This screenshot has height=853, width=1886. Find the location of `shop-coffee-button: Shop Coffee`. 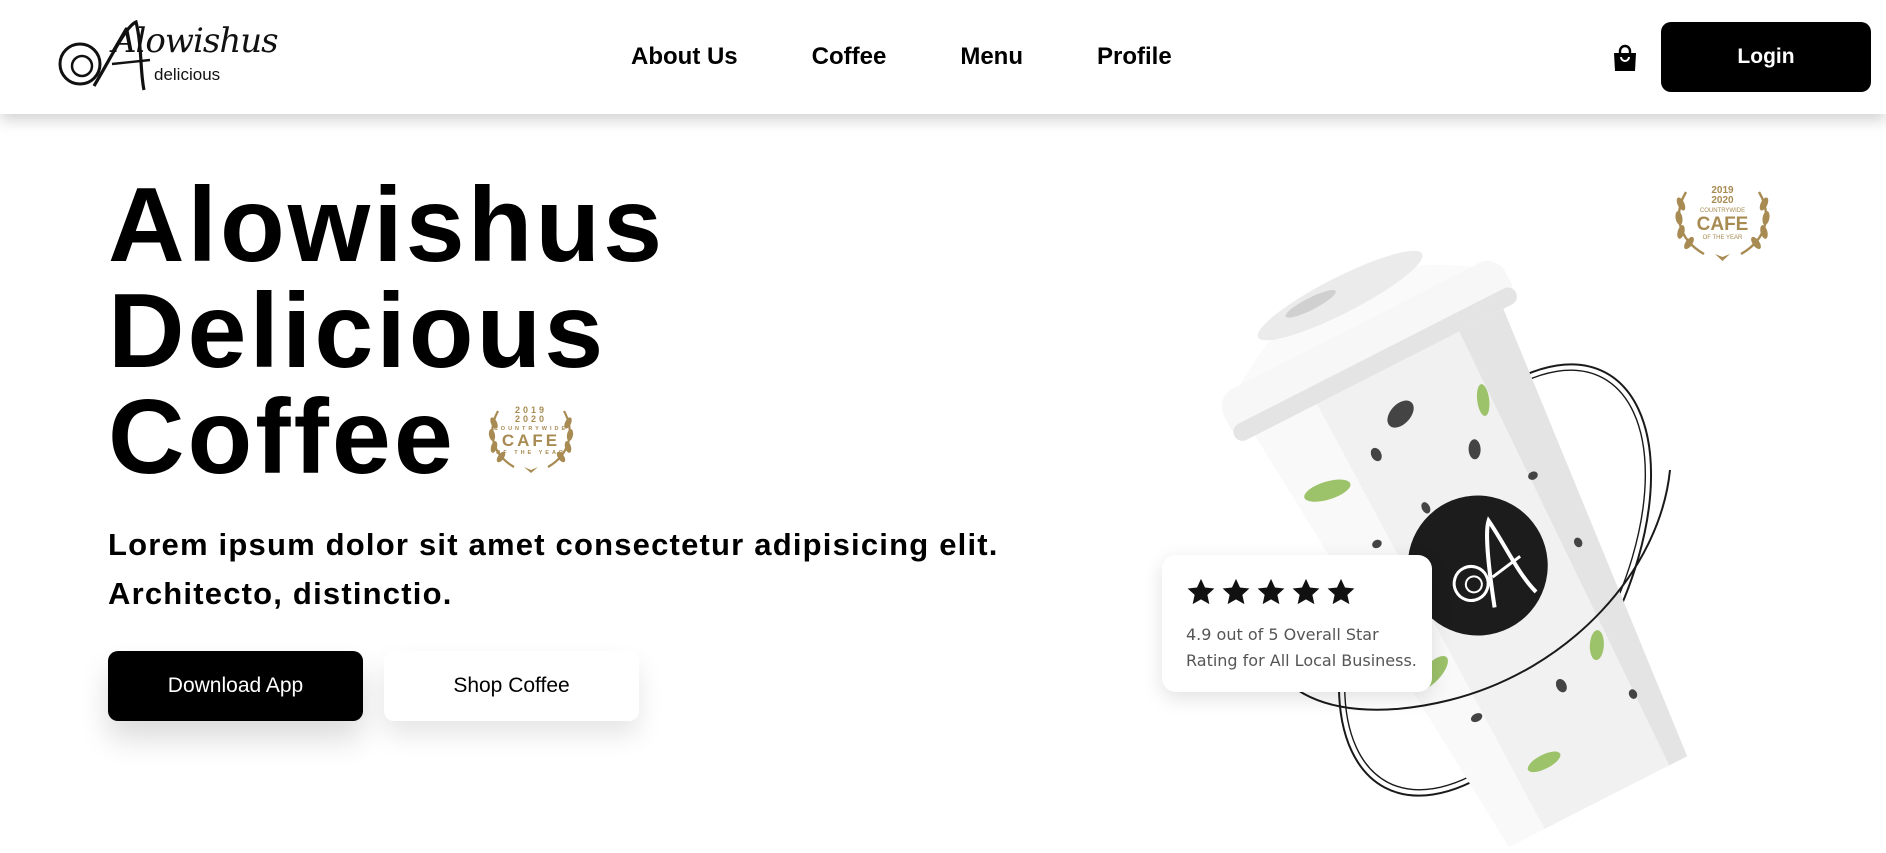

shop-coffee-button: Shop Coffee is located at coordinates (511, 686).